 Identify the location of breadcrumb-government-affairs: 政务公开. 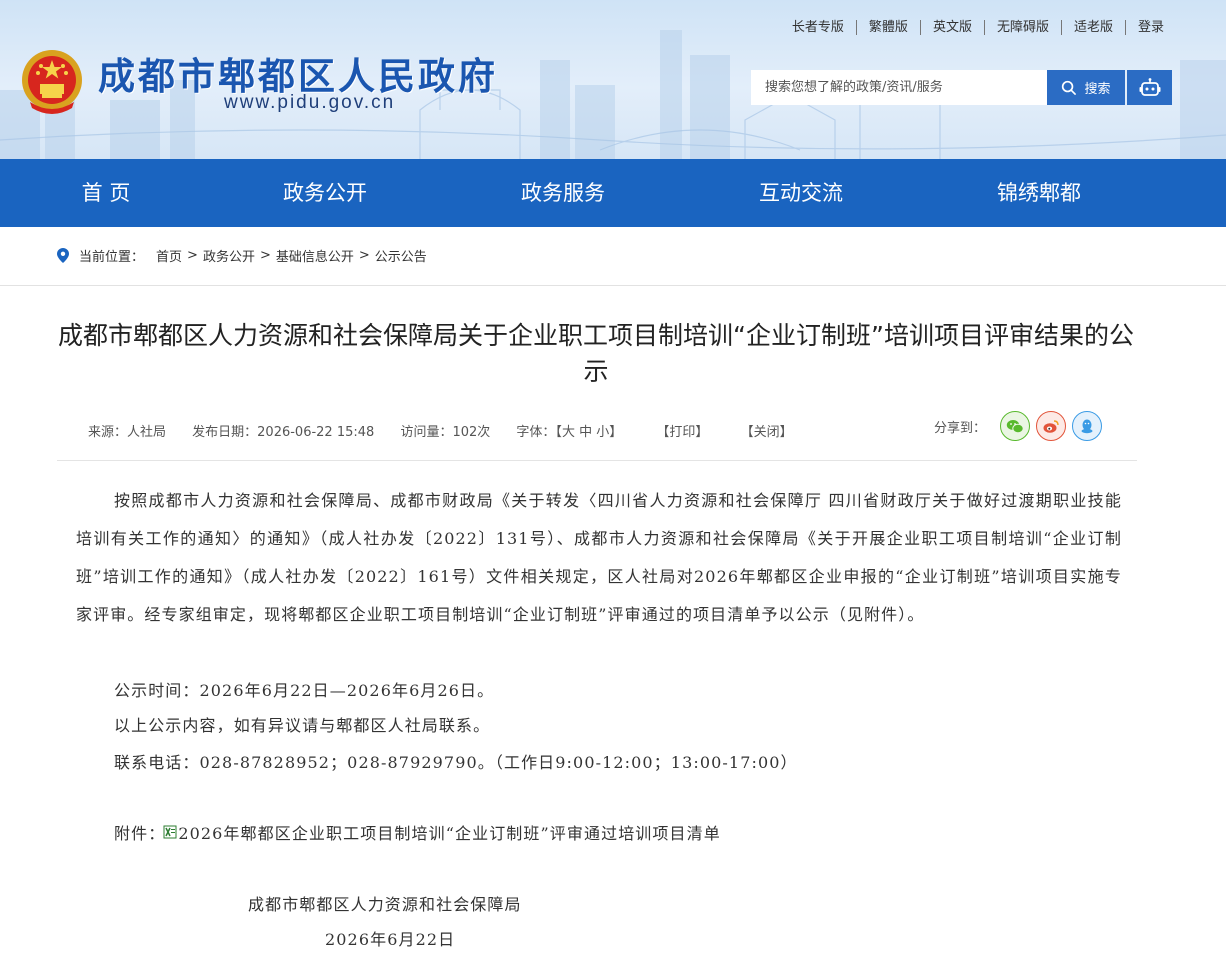
(229, 255).